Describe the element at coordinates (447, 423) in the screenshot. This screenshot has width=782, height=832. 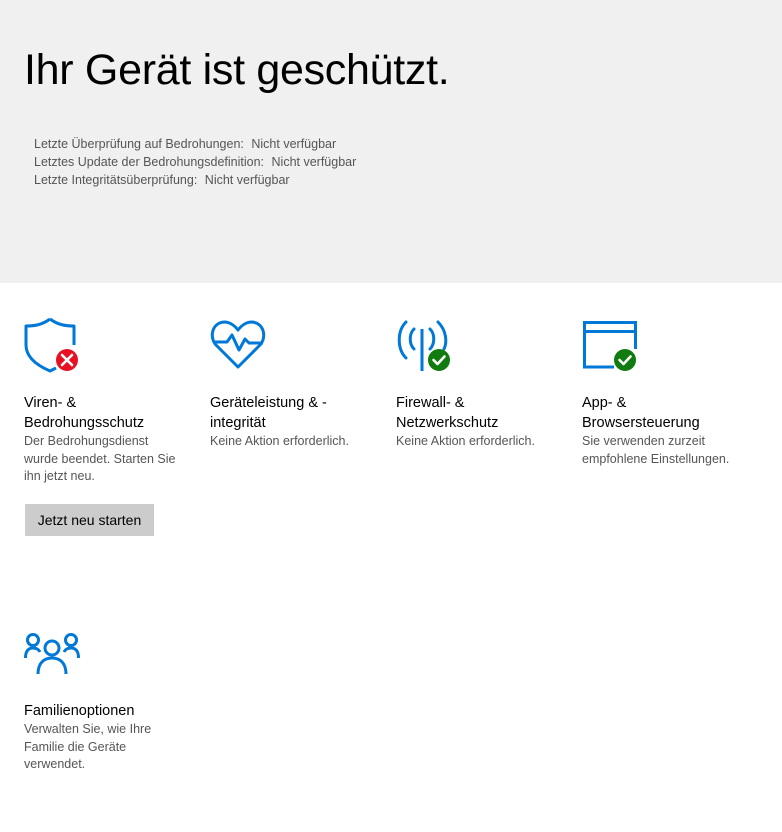
I see `tile-title-line: Netzwerkschutz` at that location.